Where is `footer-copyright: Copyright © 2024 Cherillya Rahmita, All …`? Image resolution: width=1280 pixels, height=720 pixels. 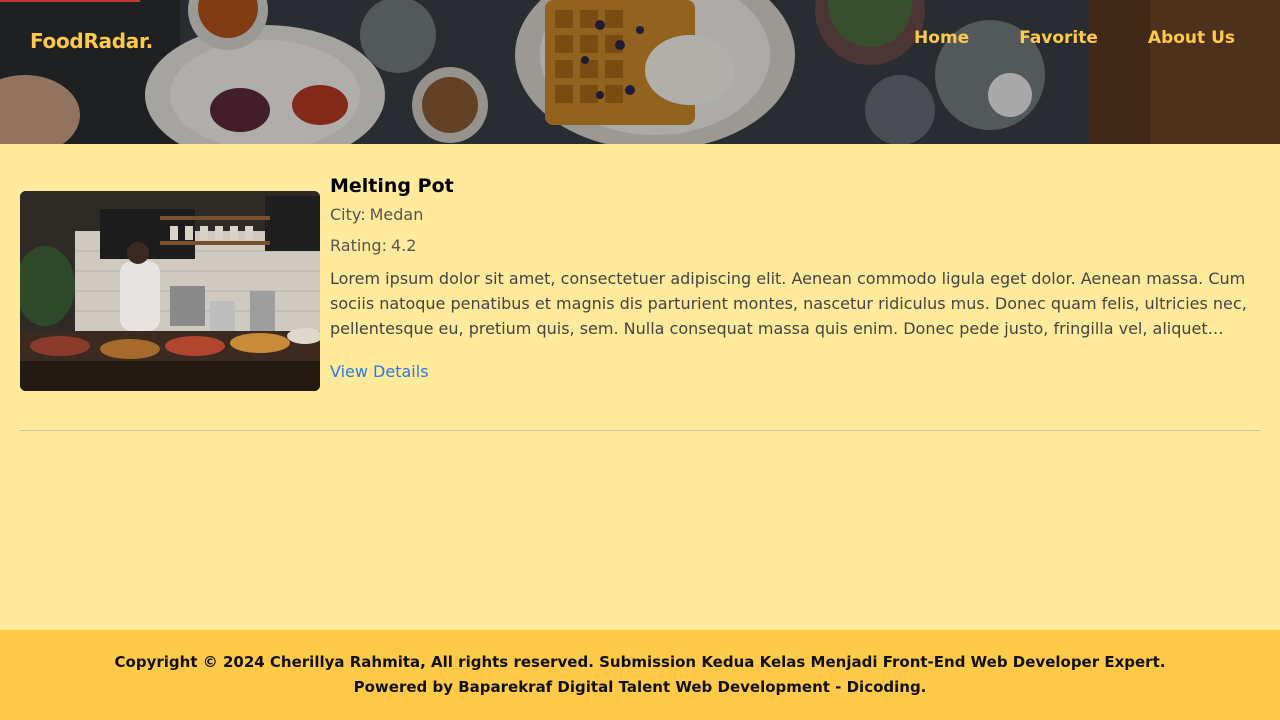
footer-copyright: Copyright © 2024 Cherillya Rahmita, All … is located at coordinates (640, 662).